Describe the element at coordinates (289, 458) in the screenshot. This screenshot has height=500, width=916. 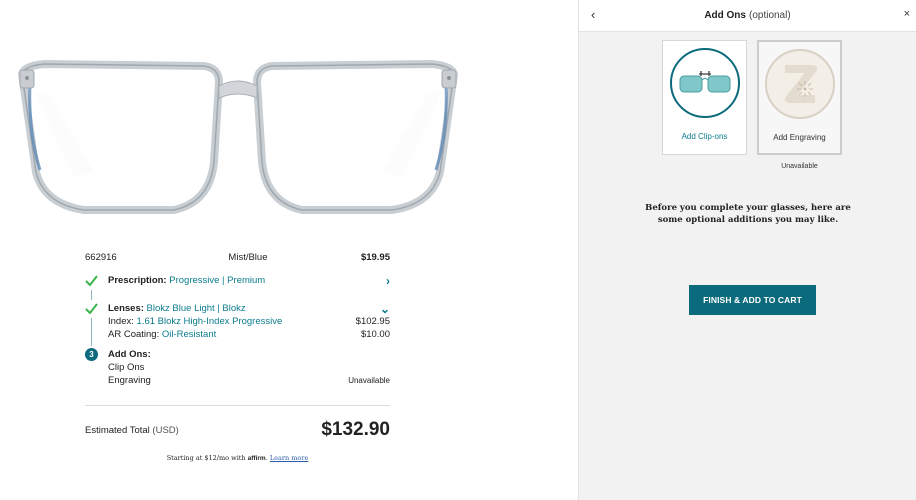
I see `affirm-learn-more-link: Learn more` at that location.